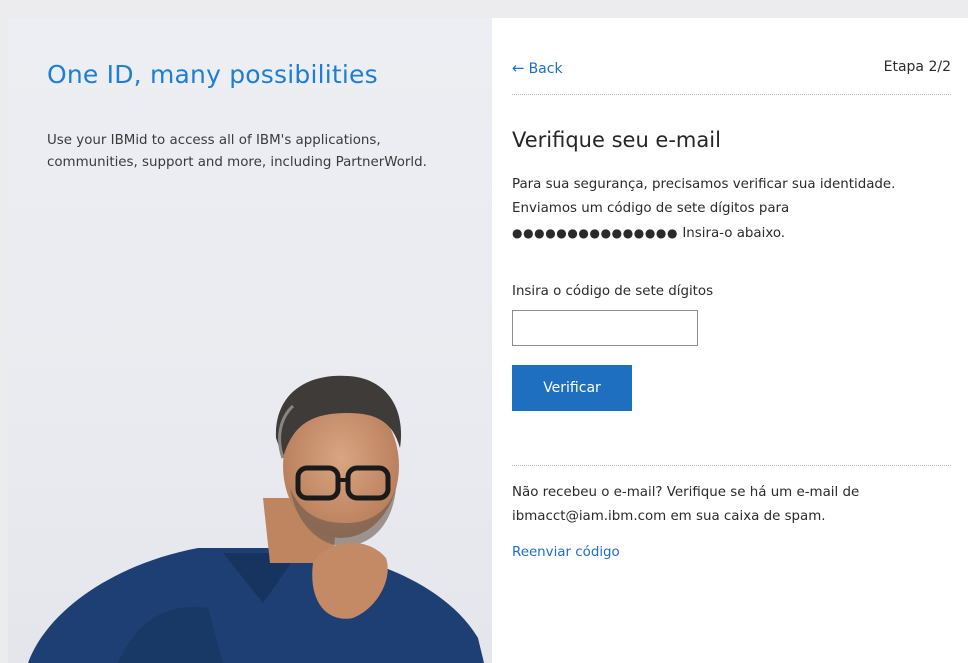  Describe the element at coordinates (545, 69) in the screenshot. I see `back-label: Back` at that location.